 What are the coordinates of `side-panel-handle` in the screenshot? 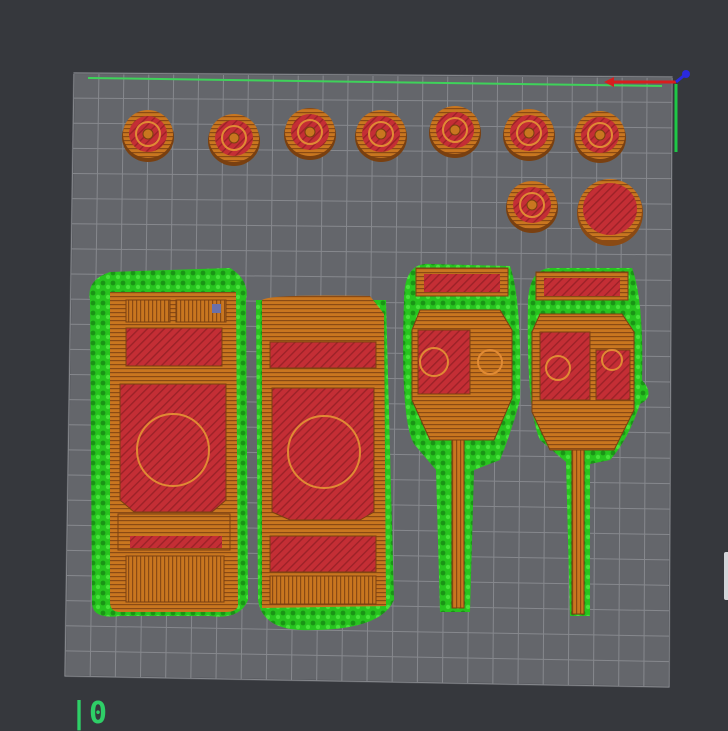 It's located at (726, 576).